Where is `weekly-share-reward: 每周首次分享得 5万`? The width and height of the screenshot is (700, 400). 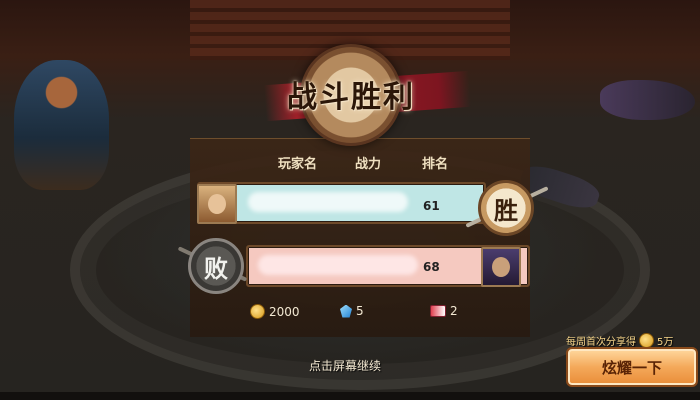 weekly-share-reward: 每周首次分享得 5万 is located at coordinates (619, 340).